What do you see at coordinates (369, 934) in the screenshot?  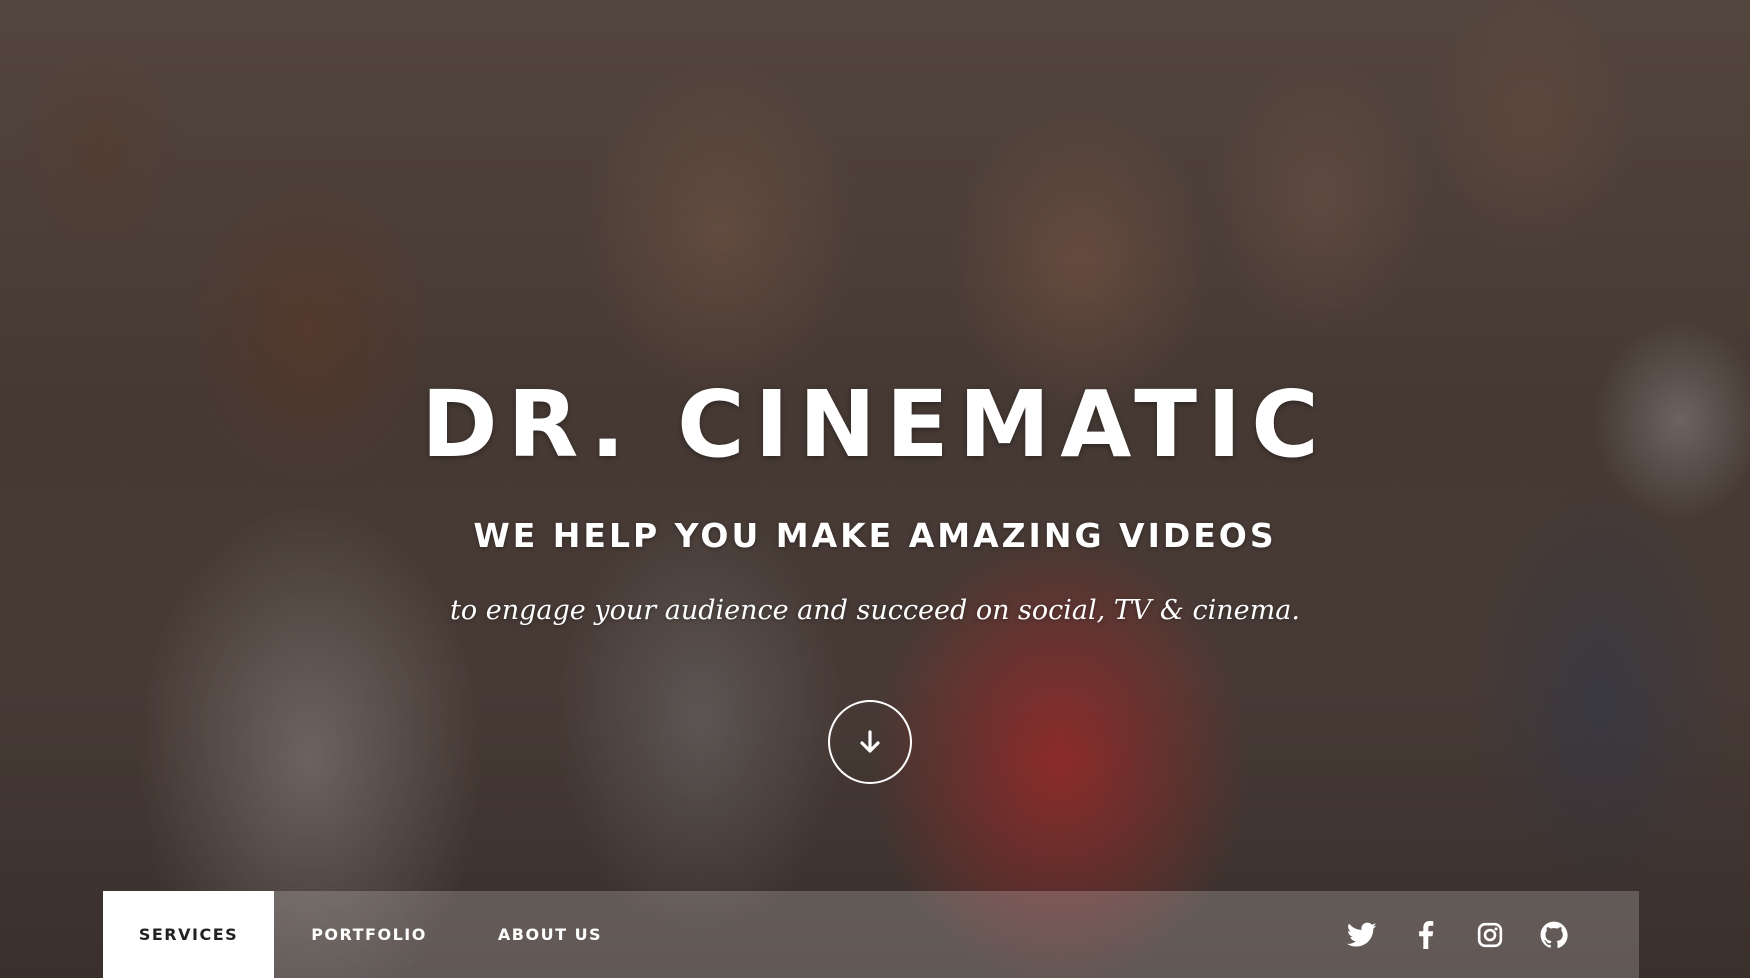 I see `nav-portfolio: PORTFOLIO` at bounding box center [369, 934].